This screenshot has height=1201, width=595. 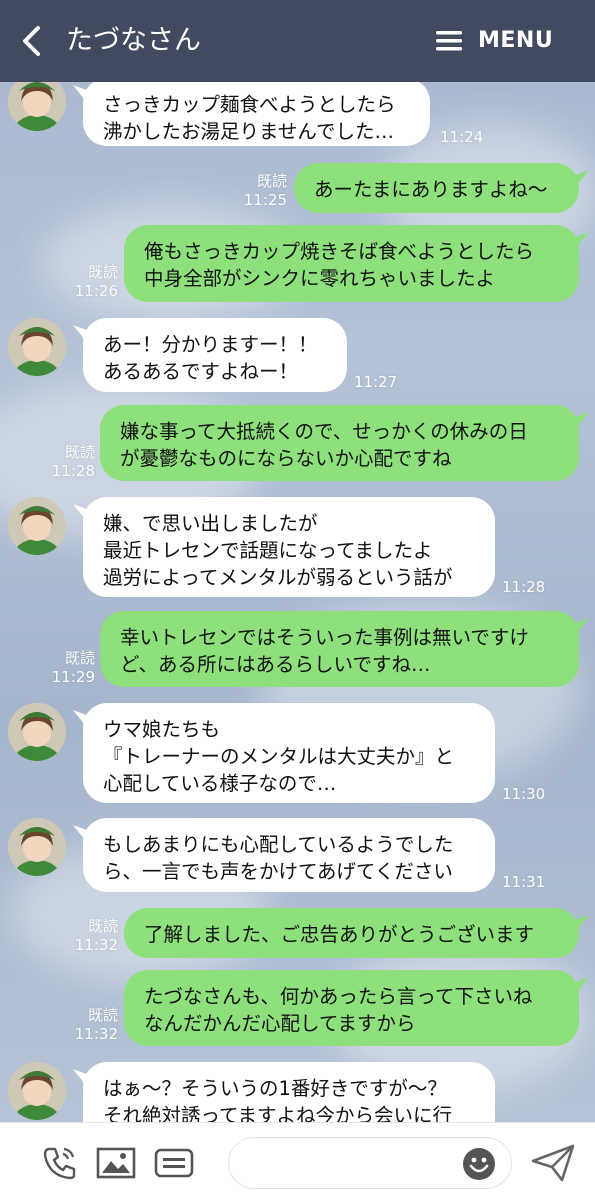 I want to click on message-time: 11:27, so click(x=376, y=382).